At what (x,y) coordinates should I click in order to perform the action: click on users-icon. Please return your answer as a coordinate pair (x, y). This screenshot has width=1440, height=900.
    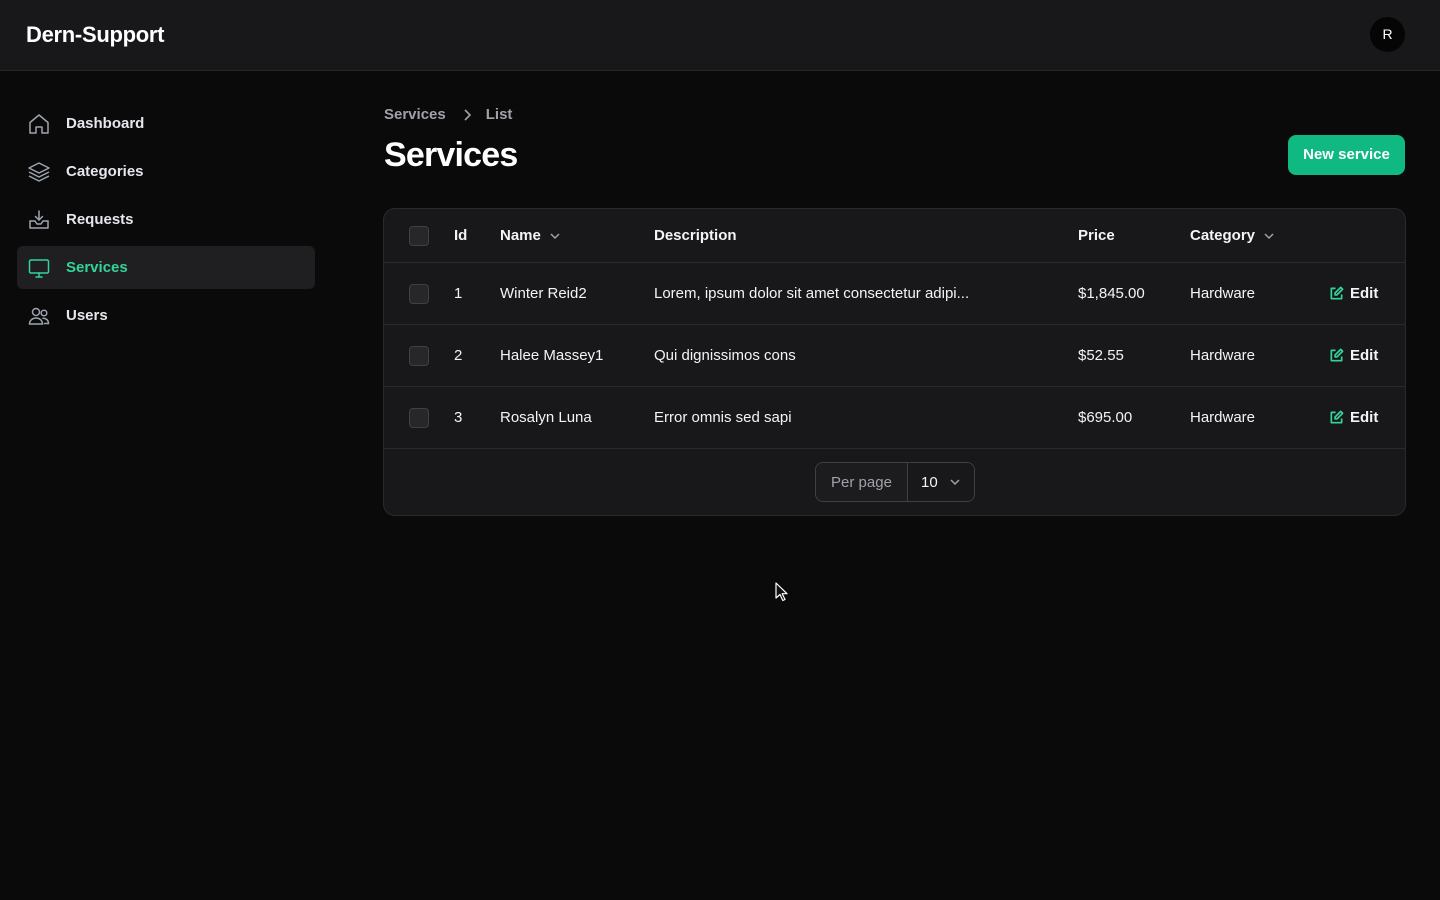
    Looking at the image, I should click on (39, 316).